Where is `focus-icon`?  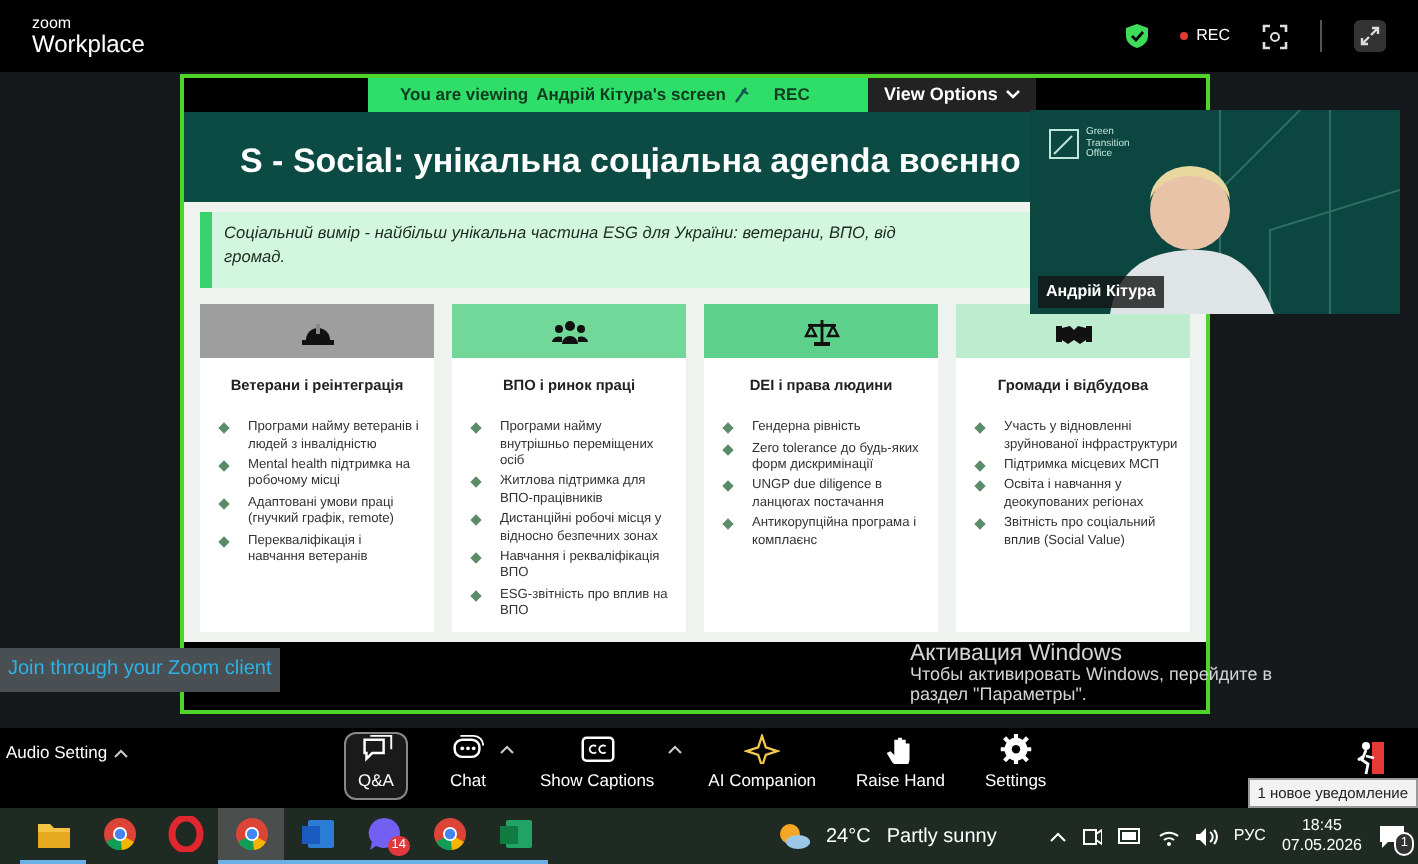 focus-icon is located at coordinates (1275, 36).